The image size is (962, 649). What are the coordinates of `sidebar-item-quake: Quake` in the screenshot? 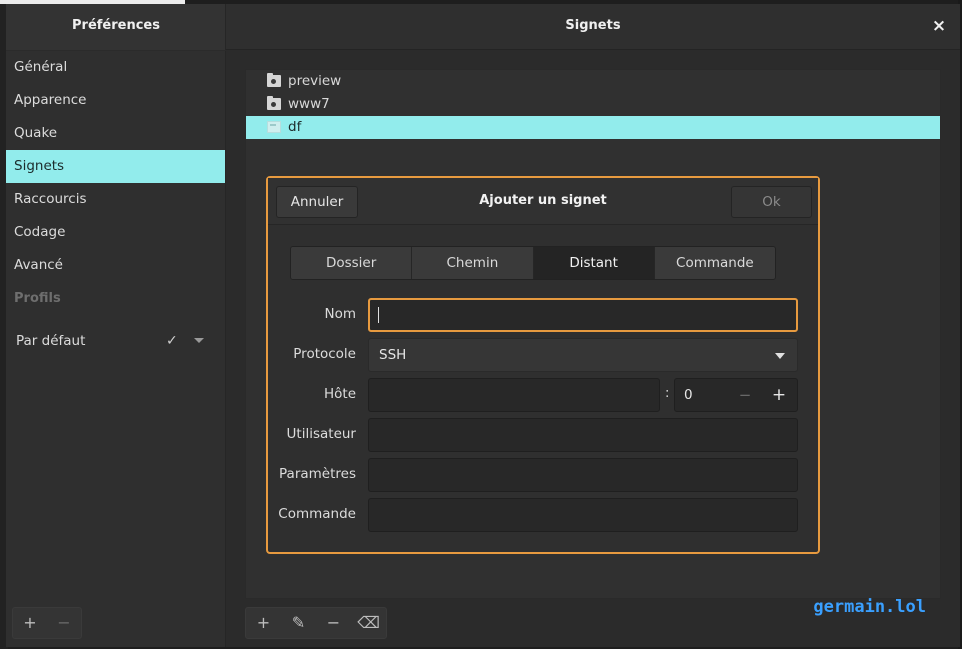 It's located at (115, 133).